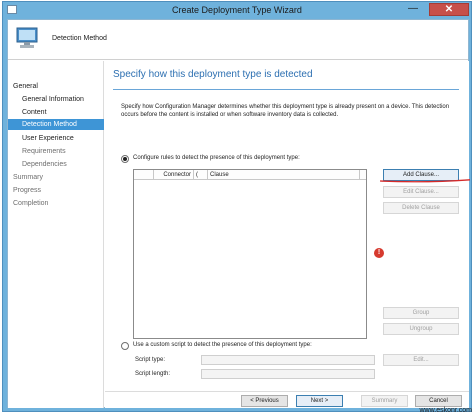 This screenshot has height=415, width=474. What do you see at coordinates (421, 313) in the screenshot?
I see `group-button: Group` at bounding box center [421, 313].